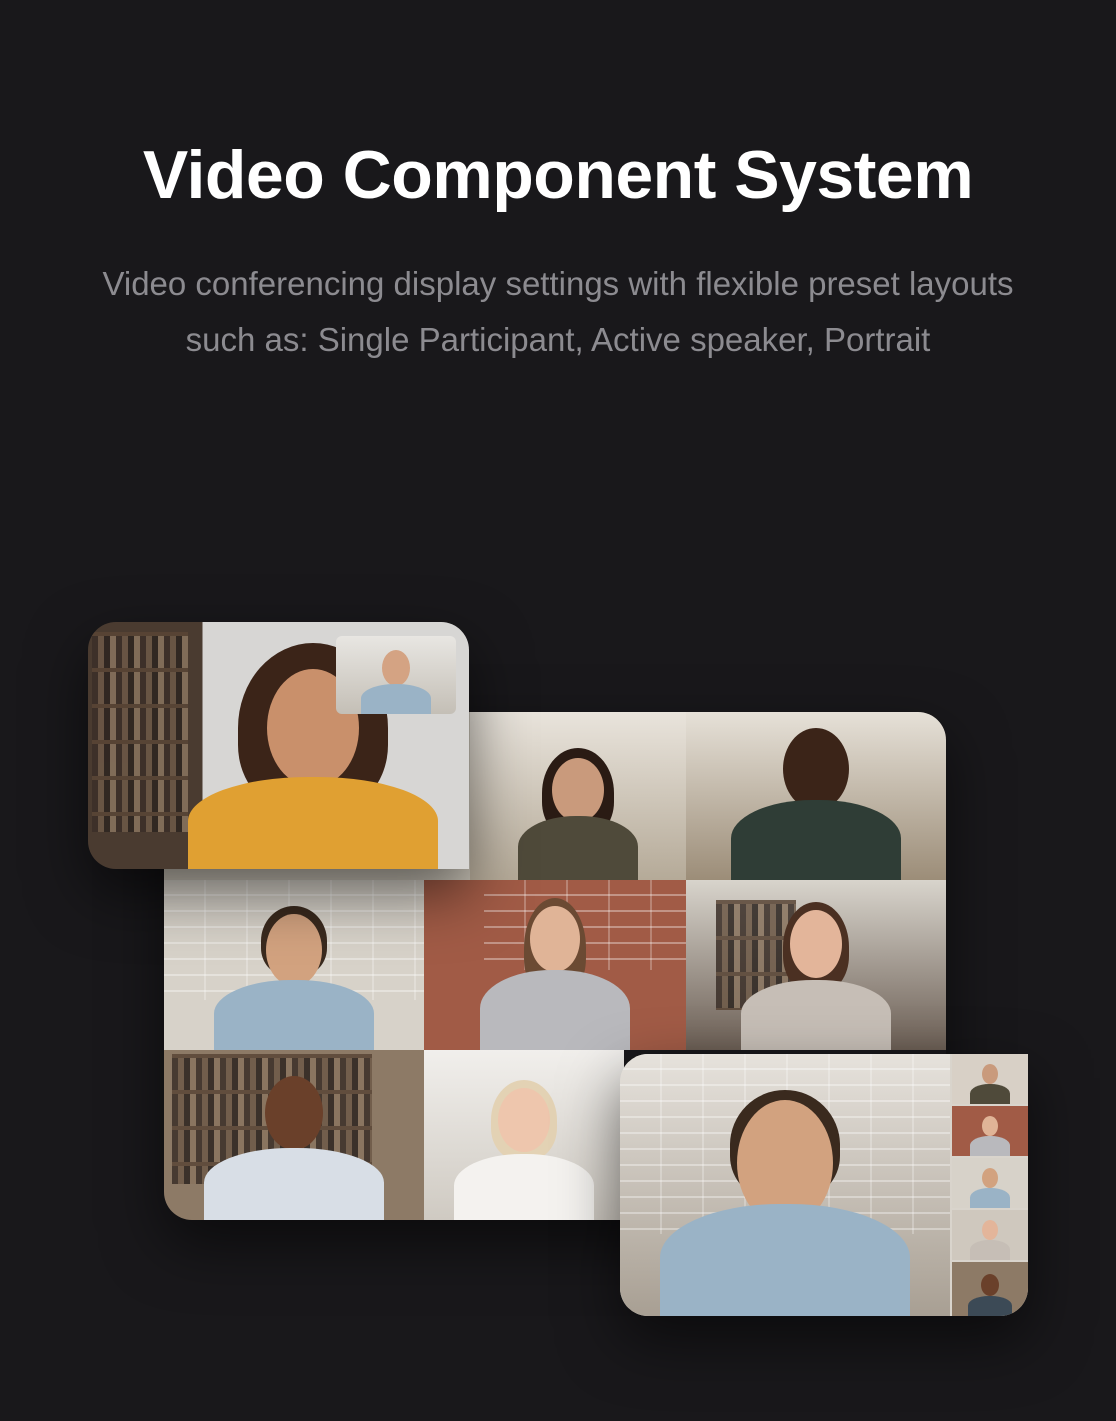 This screenshot has width=1116, height=1421. I want to click on single-participant-card, so click(278, 745).